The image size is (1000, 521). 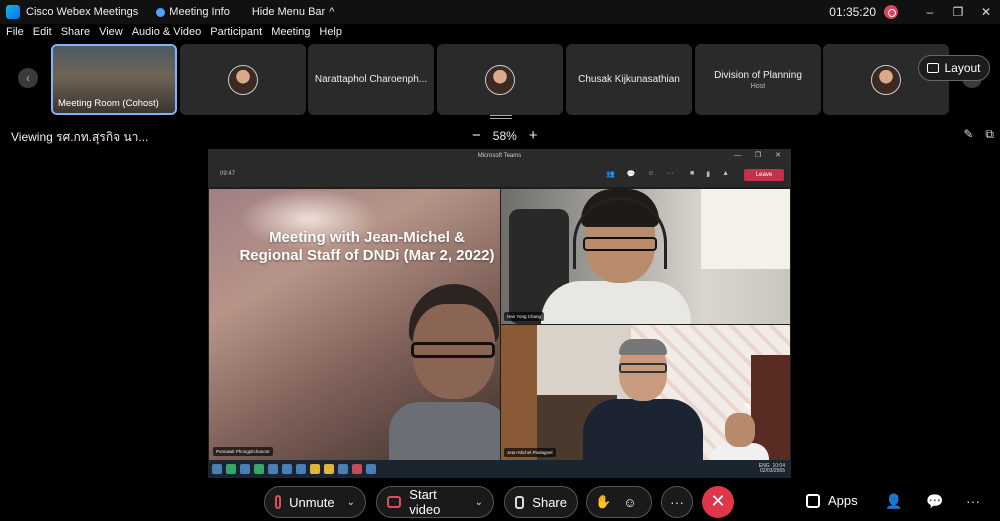 I want to click on close-window-button: ✕, so click(x=986, y=12).